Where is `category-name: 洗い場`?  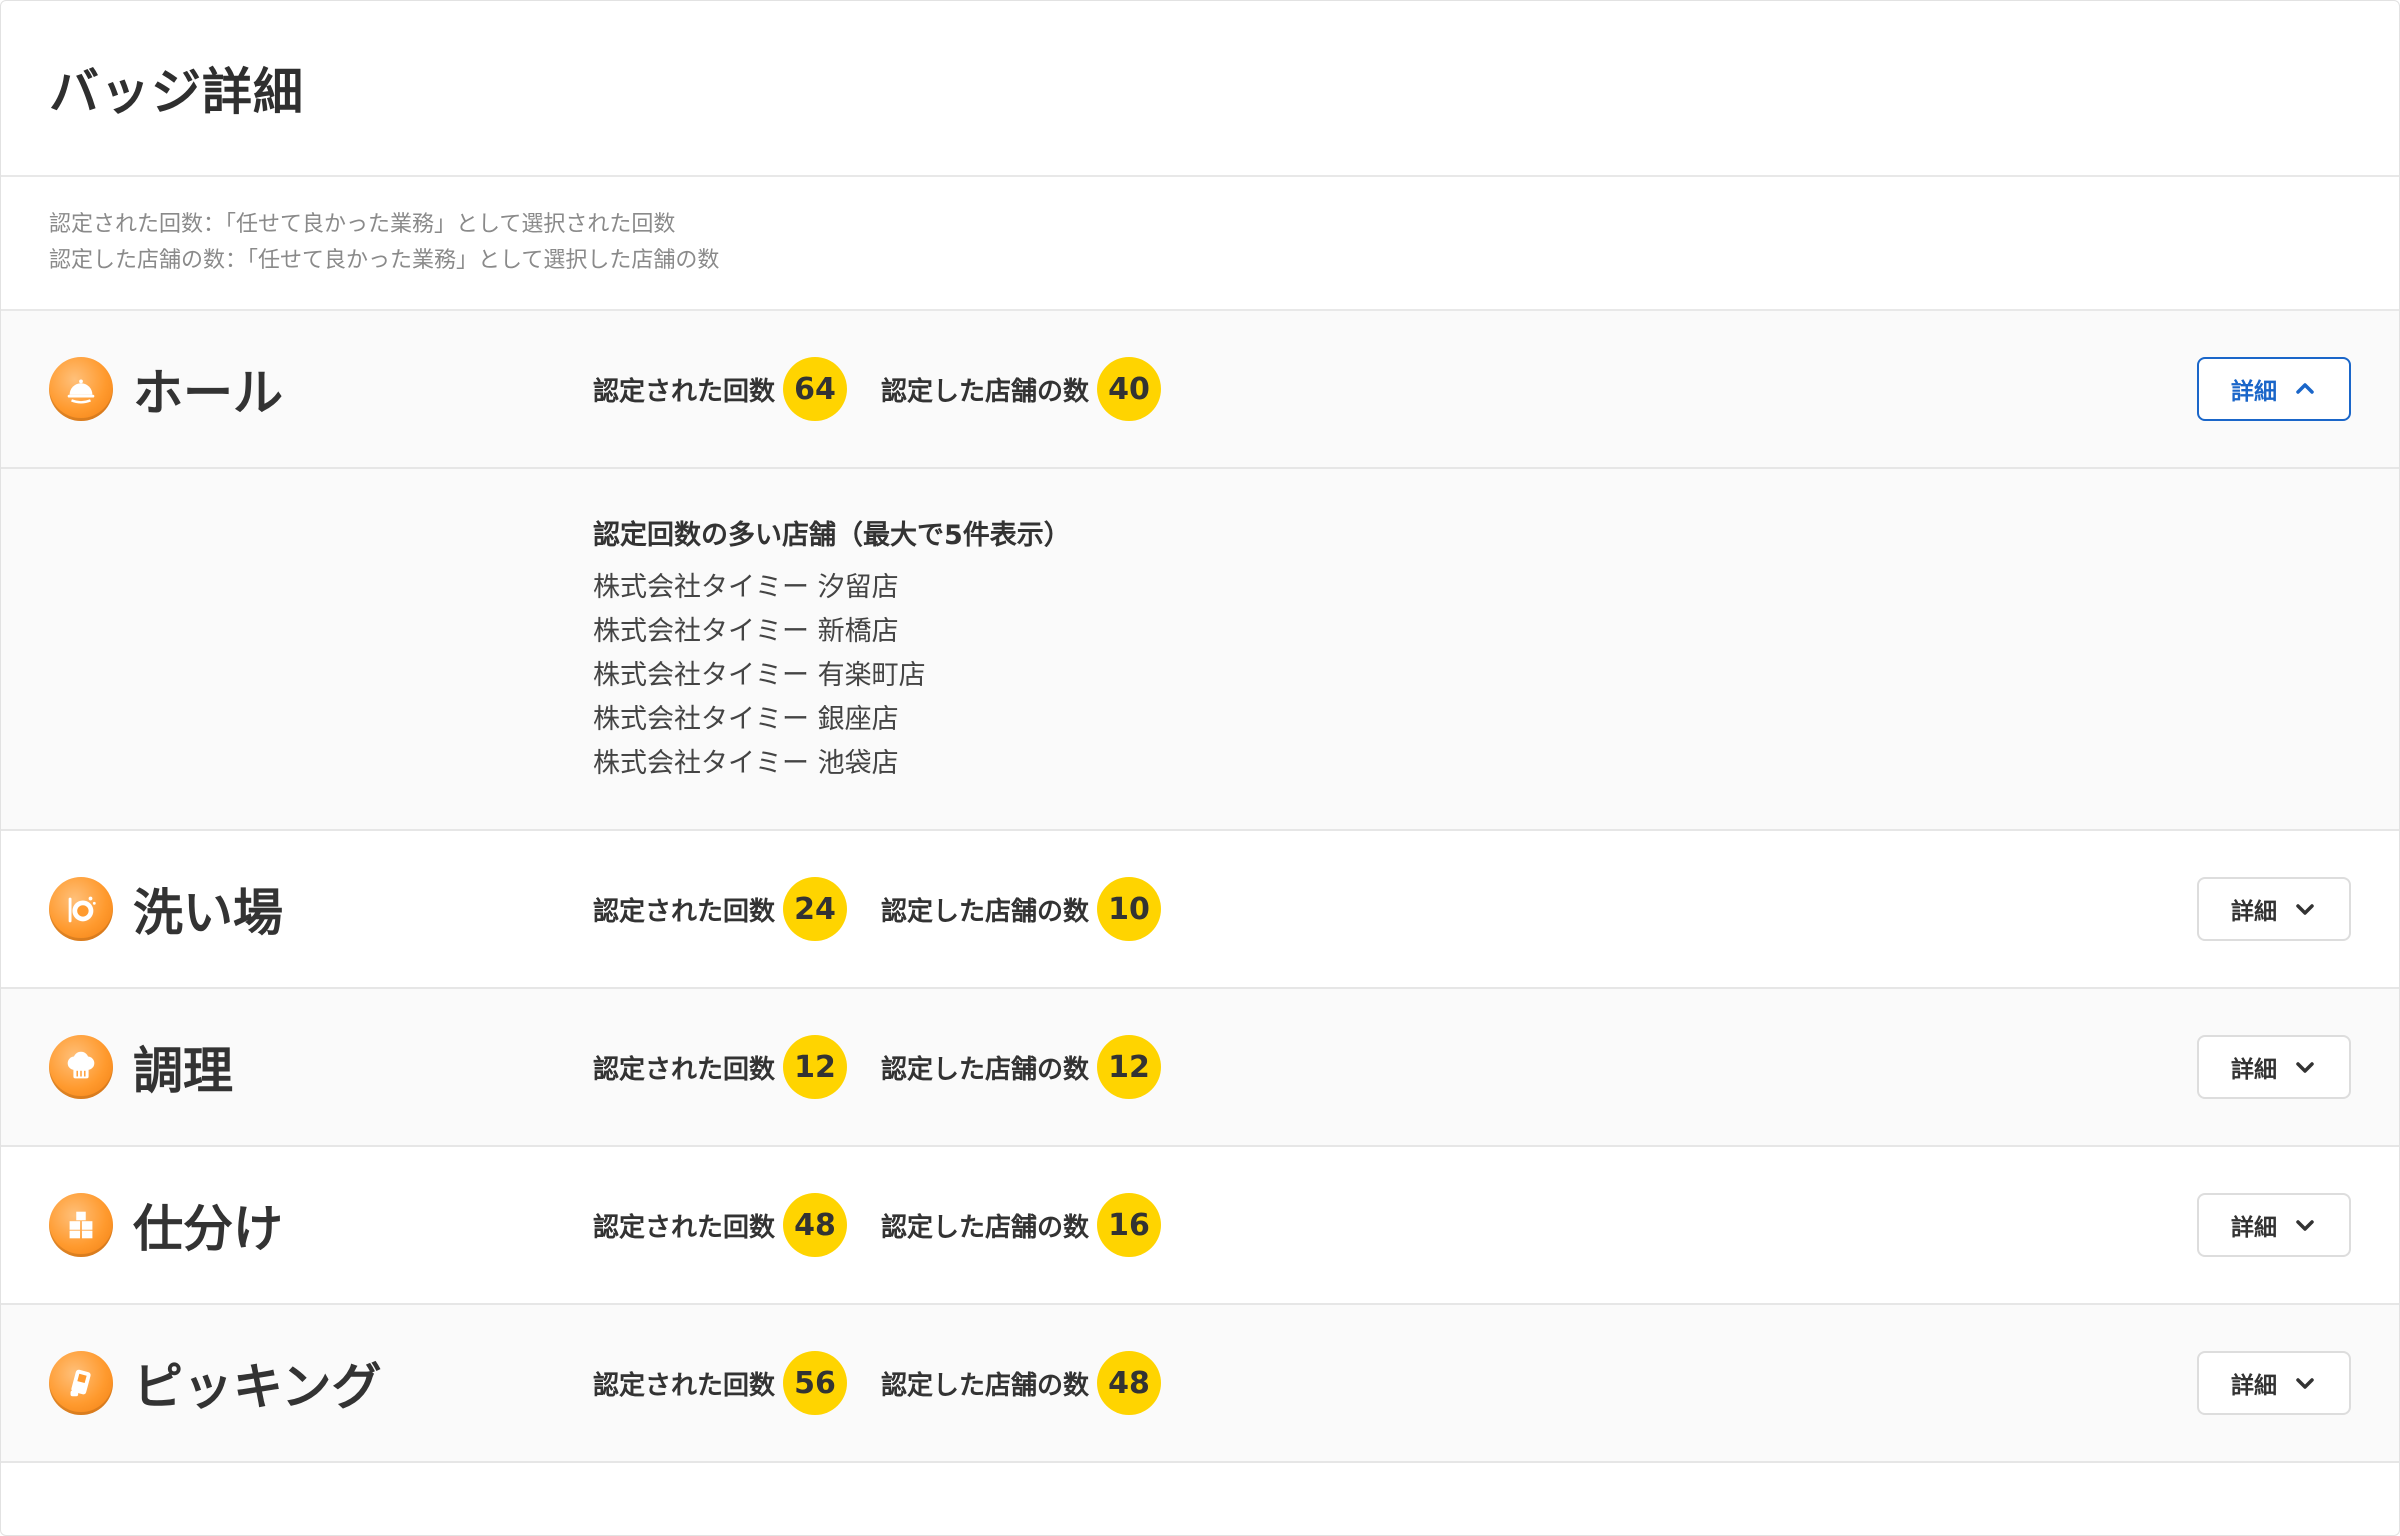
category-name: 洗い場 is located at coordinates (208, 913).